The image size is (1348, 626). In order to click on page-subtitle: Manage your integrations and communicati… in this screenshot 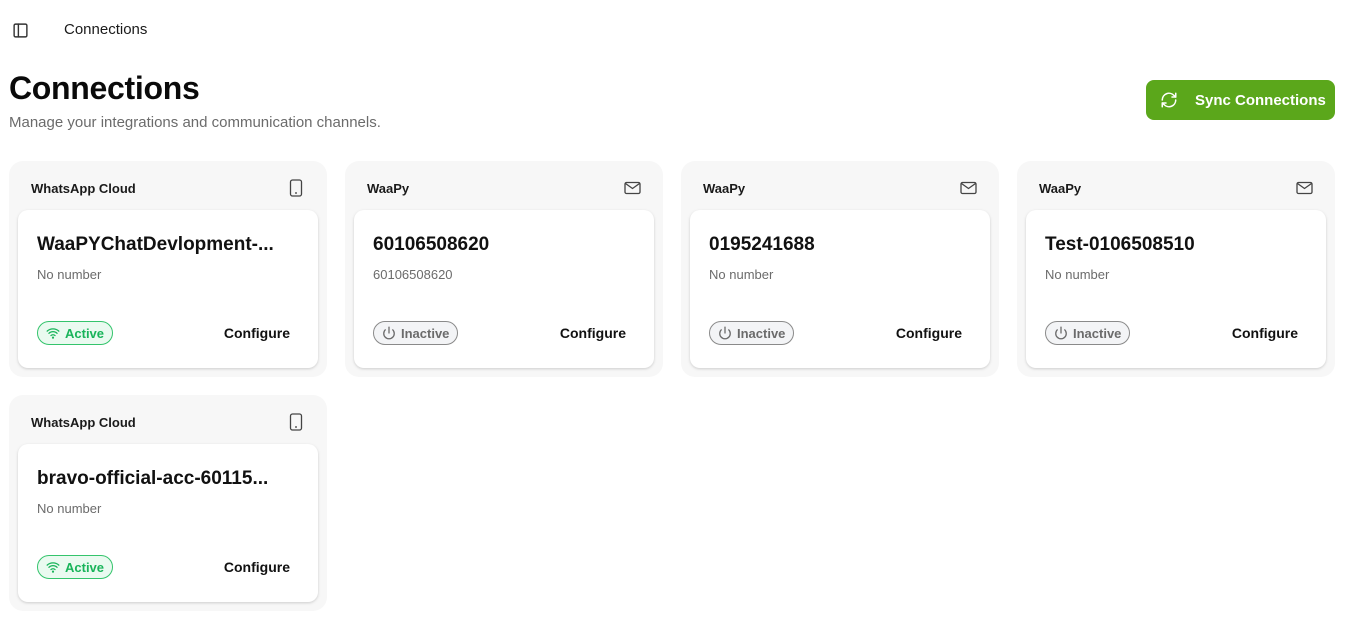, I will do `click(195, 122)`.